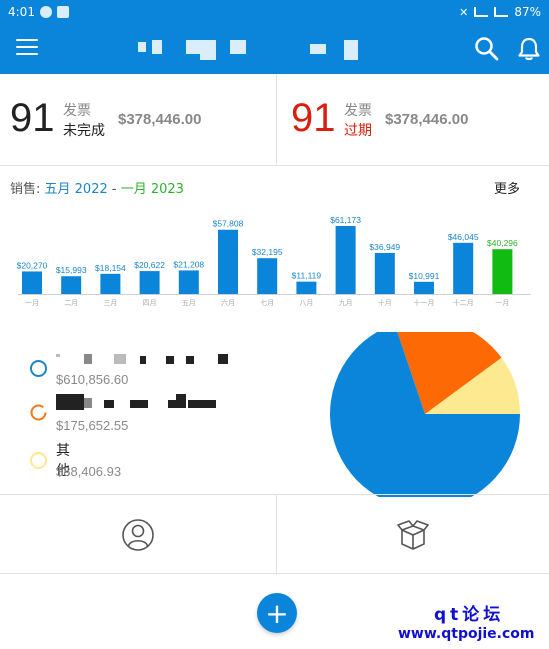 Image resolution: width=549 pixels, height=649 pixels. Describe the element at coordinates (274, 12) in the screenshot. I see `status-bar: 4:01 ✕ 87%` at that location.